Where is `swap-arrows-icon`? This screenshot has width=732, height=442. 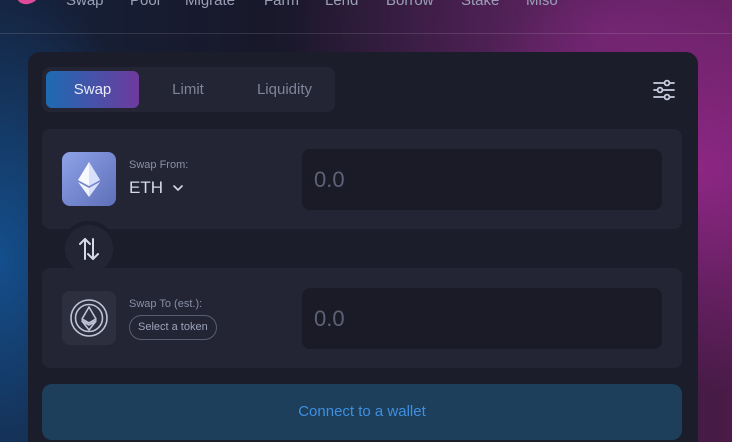 swap-arrows-icon is located at coordinates (89, 249).